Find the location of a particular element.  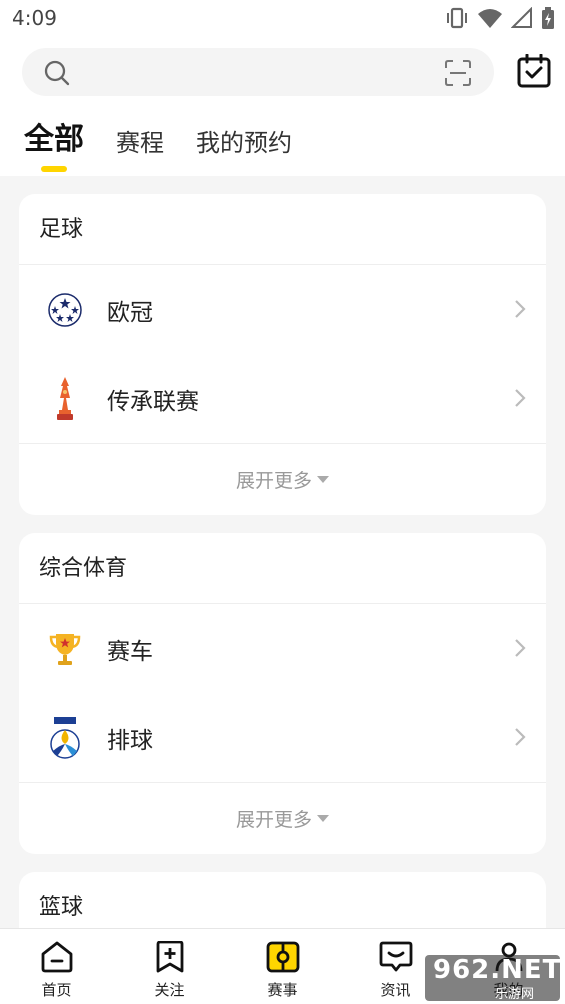

nav-follow: 关注 is located at coordinates (169, 966).